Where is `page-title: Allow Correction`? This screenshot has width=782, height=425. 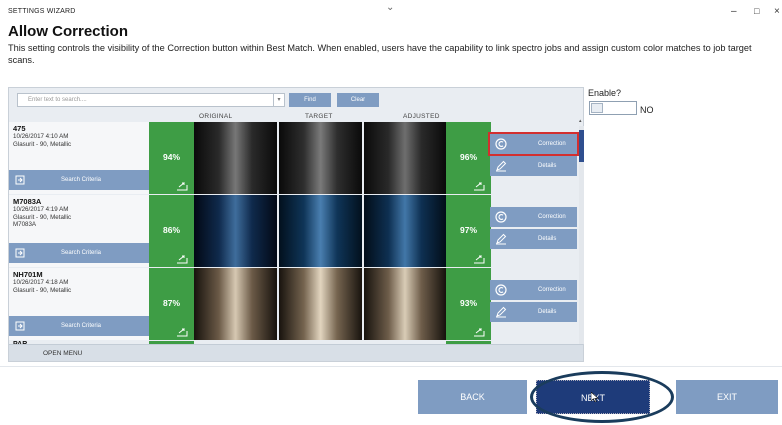 page-title: Allow Correction is located at coordinates (68, 31).